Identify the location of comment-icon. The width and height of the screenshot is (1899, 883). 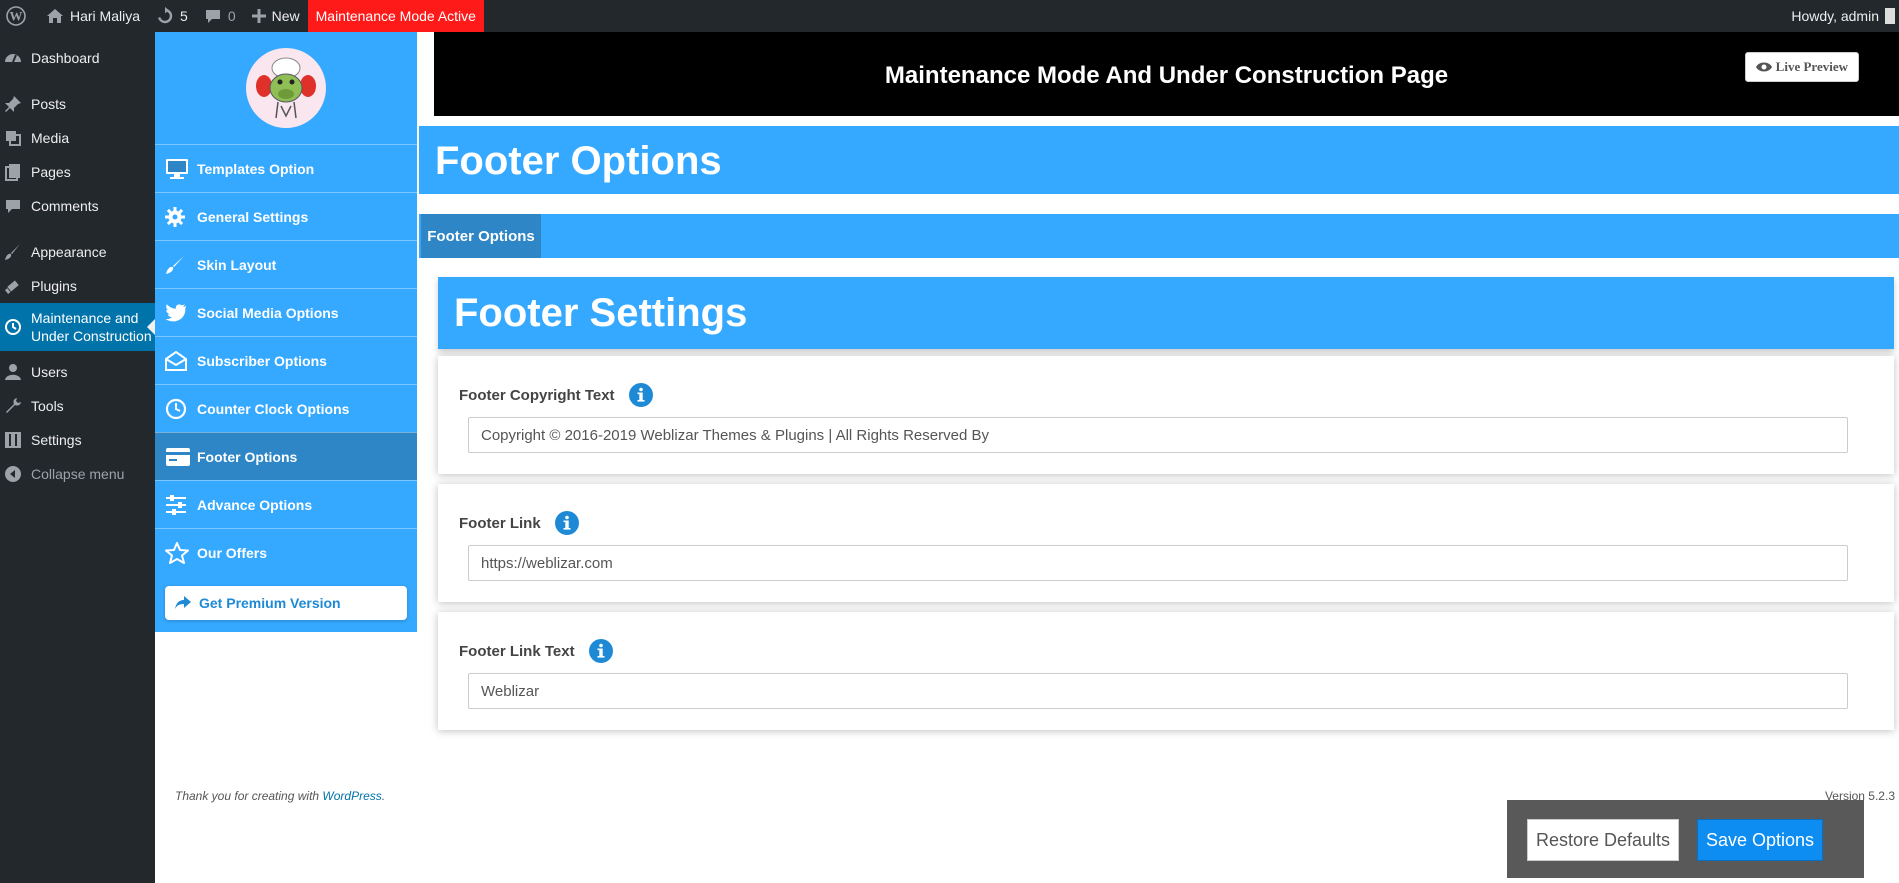
(216, 16).